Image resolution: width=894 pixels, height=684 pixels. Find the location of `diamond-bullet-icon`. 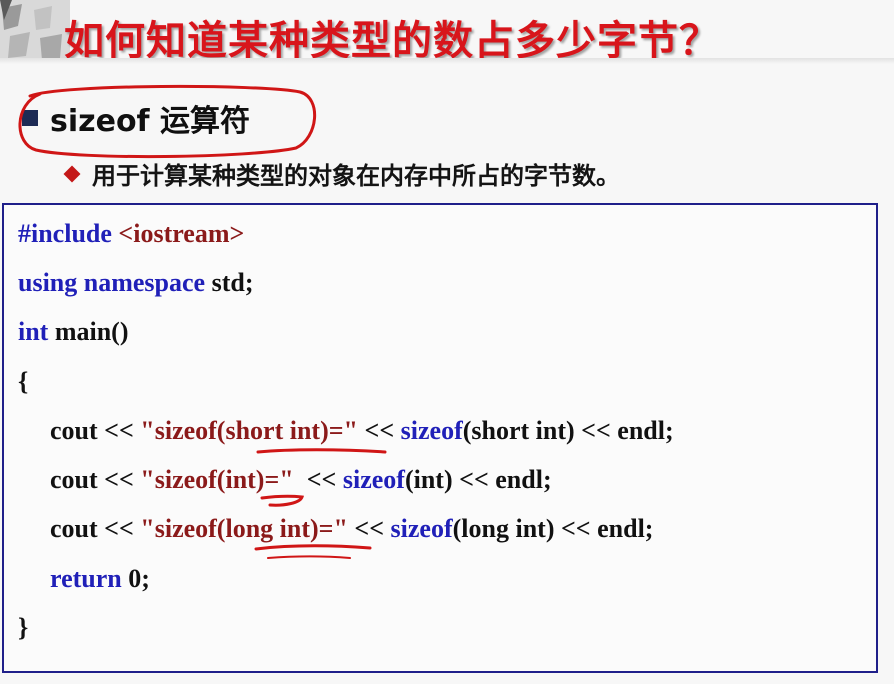

diamond-bullet-icon is located at coordinates (72, 173).